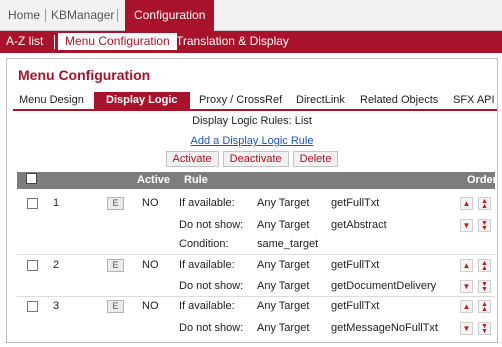  Describe the element at coordinates (288, 244) in the screenshot. I see `rule-target: same_target` at that location.